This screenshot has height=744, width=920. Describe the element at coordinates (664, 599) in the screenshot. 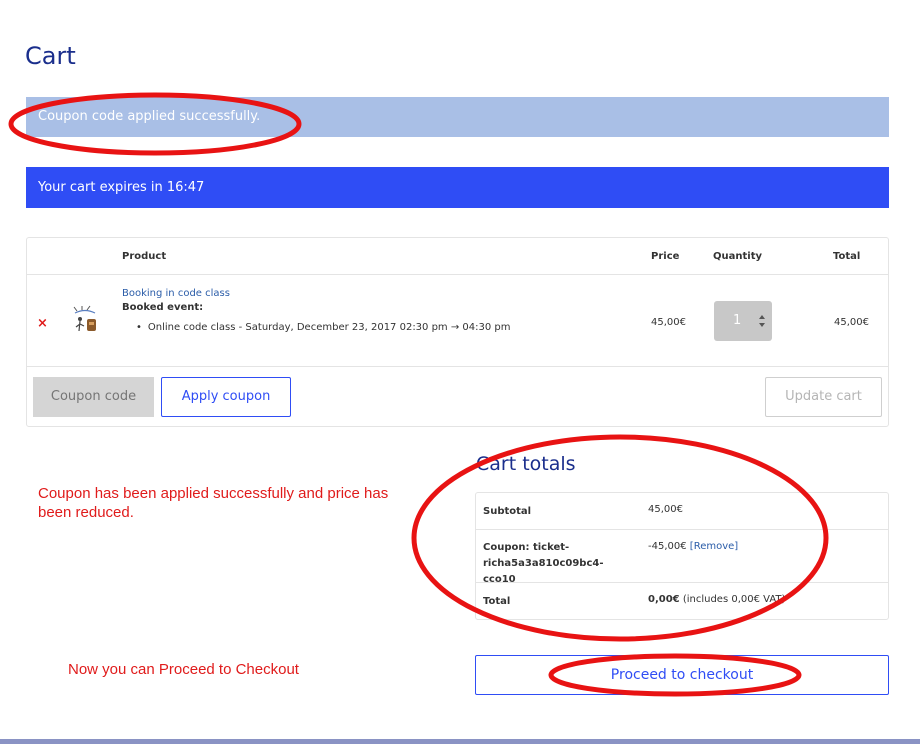

I see `total-value: 0,00€` at that location.